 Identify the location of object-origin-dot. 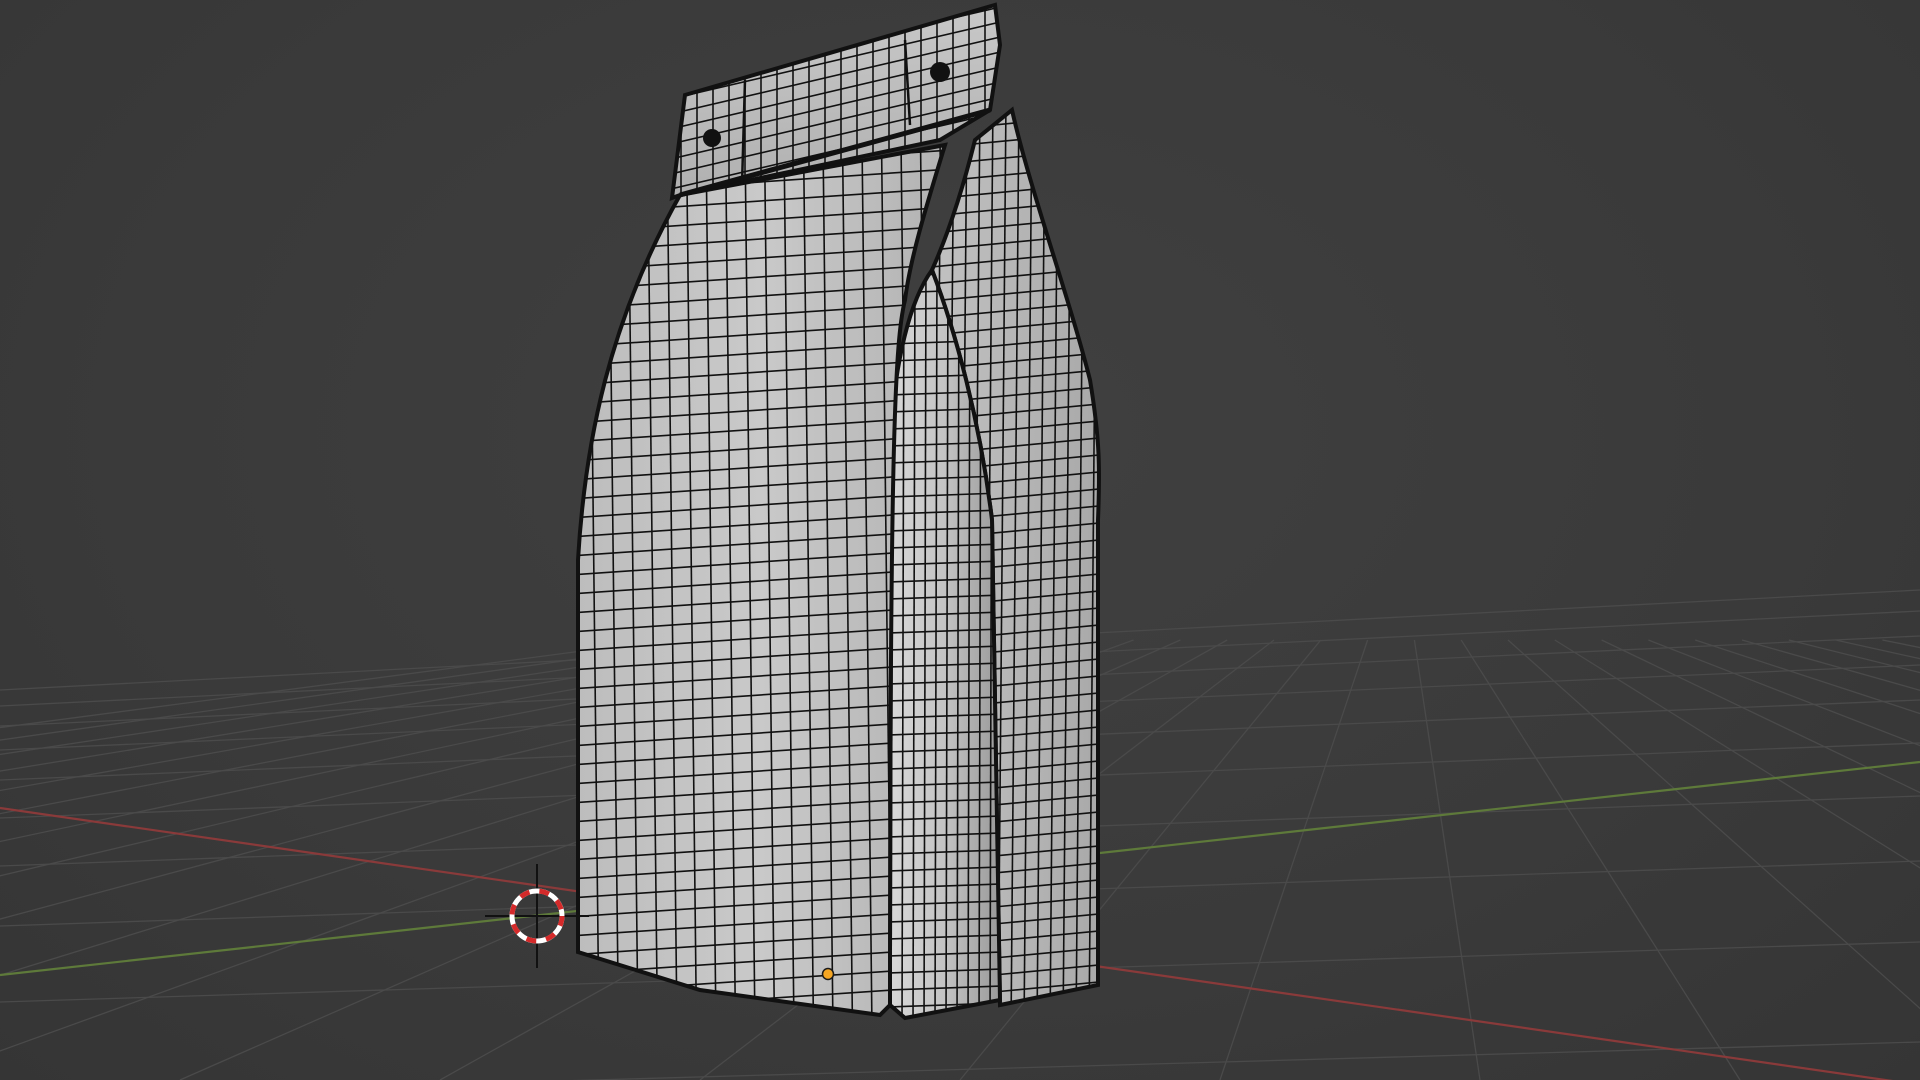
(828, 974).